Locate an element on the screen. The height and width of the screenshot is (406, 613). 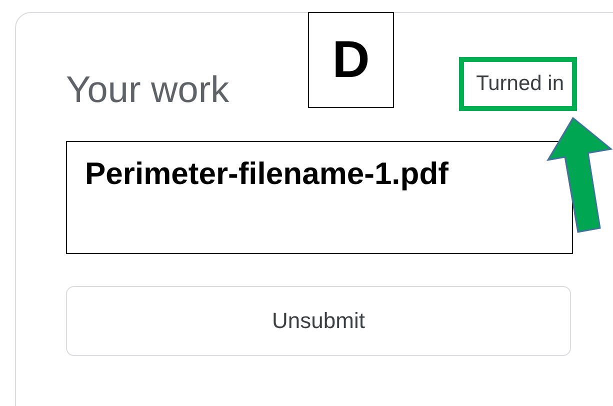
arrow-icon is located at coordinates (579, 175).